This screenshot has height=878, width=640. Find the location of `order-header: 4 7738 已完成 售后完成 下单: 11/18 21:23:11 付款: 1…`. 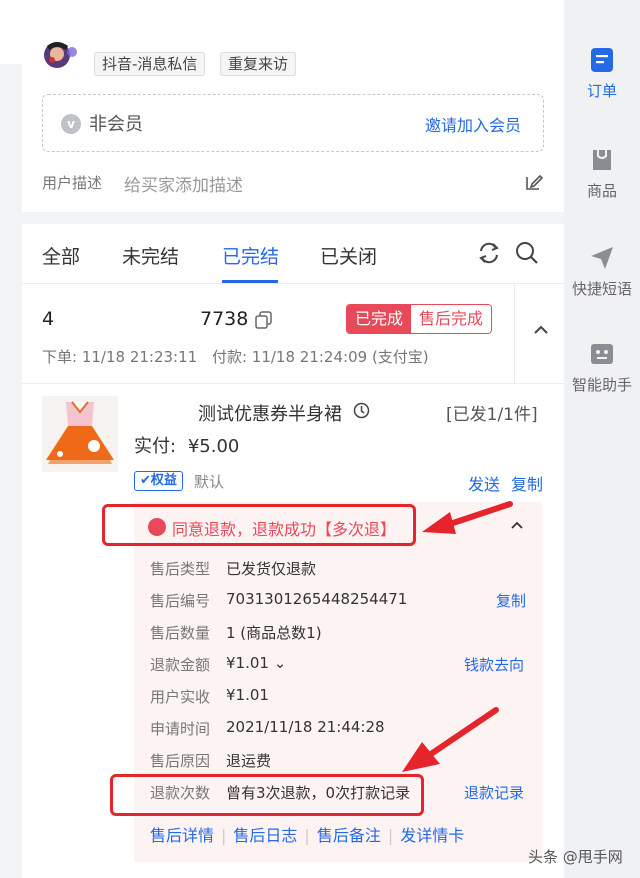

order-header: 4 7738 已完成 售后完成 下单: 11/18 21:23:11 付款: 1… is located at coordinates (293, 334).